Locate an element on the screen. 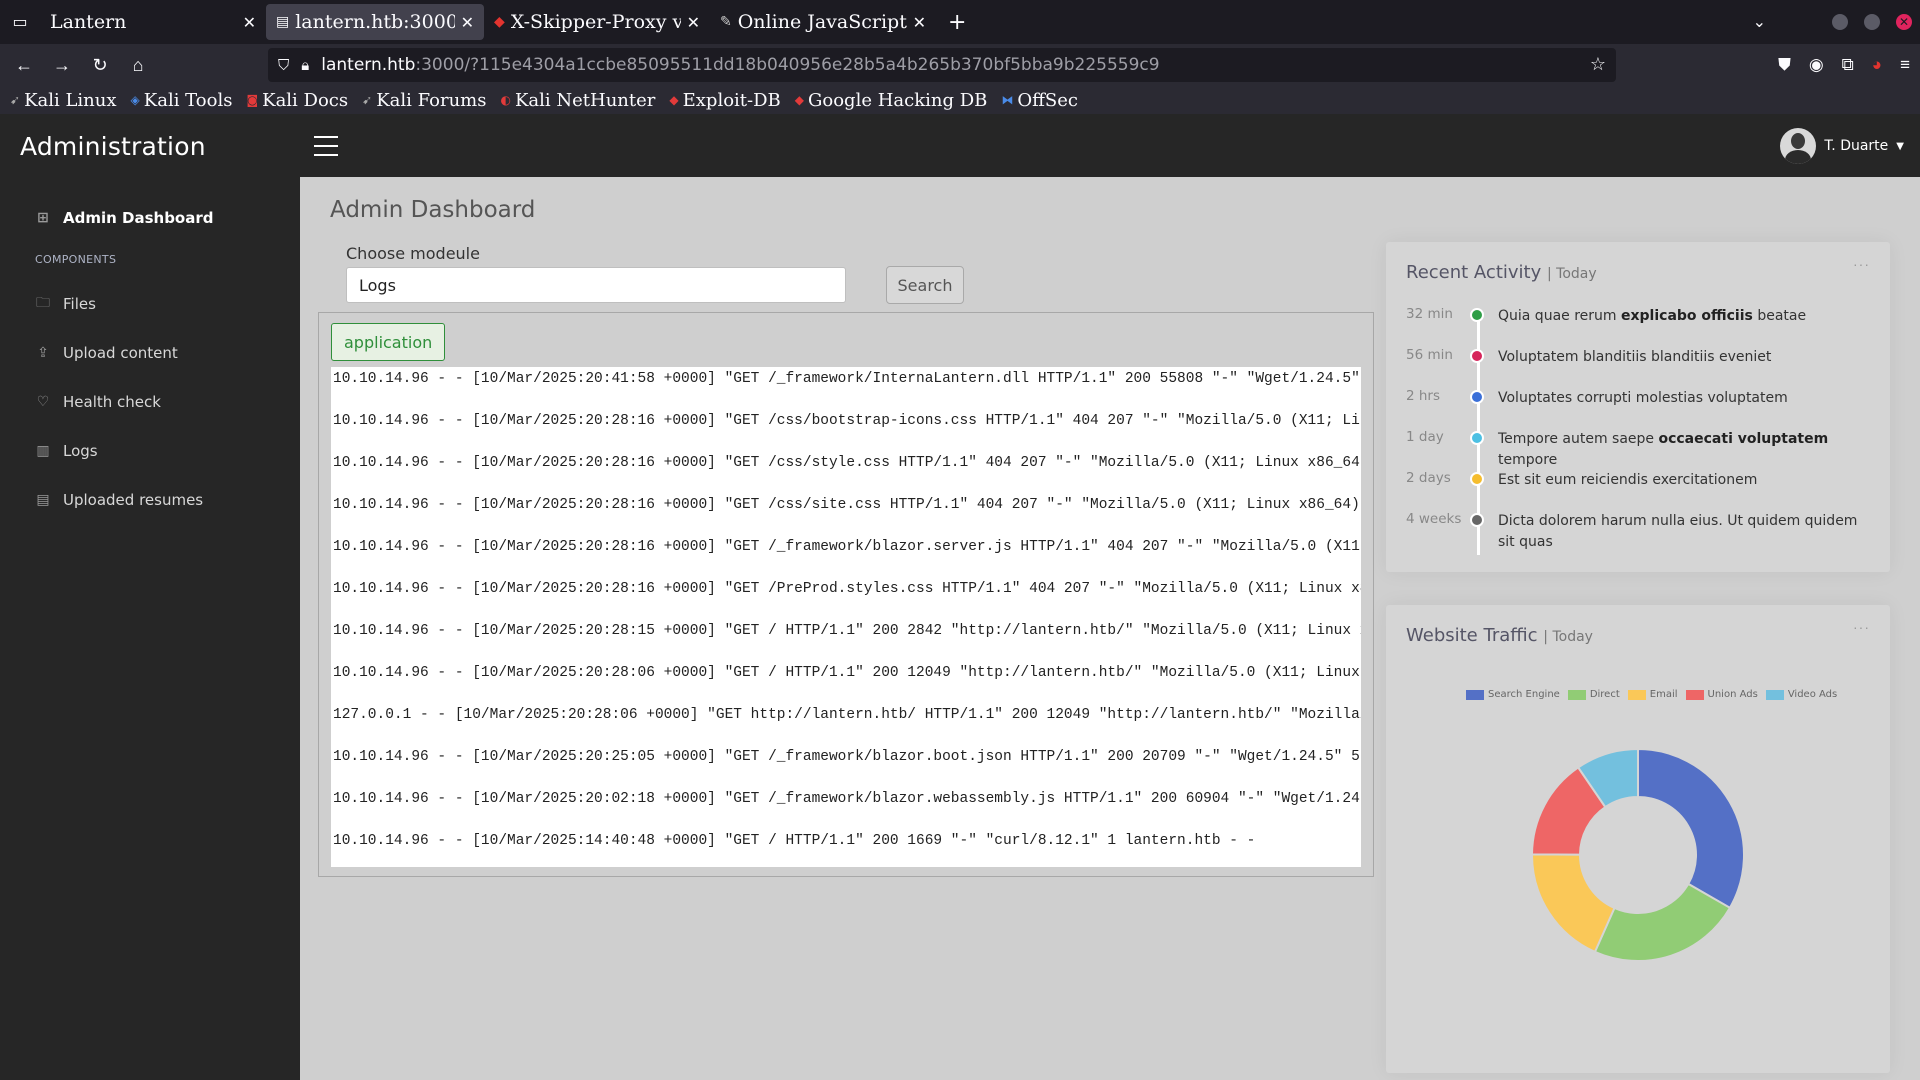 The width and height of the screenshot is (1920, 1080). menu-icon: ≡ is located at coordinates (1905, 65).